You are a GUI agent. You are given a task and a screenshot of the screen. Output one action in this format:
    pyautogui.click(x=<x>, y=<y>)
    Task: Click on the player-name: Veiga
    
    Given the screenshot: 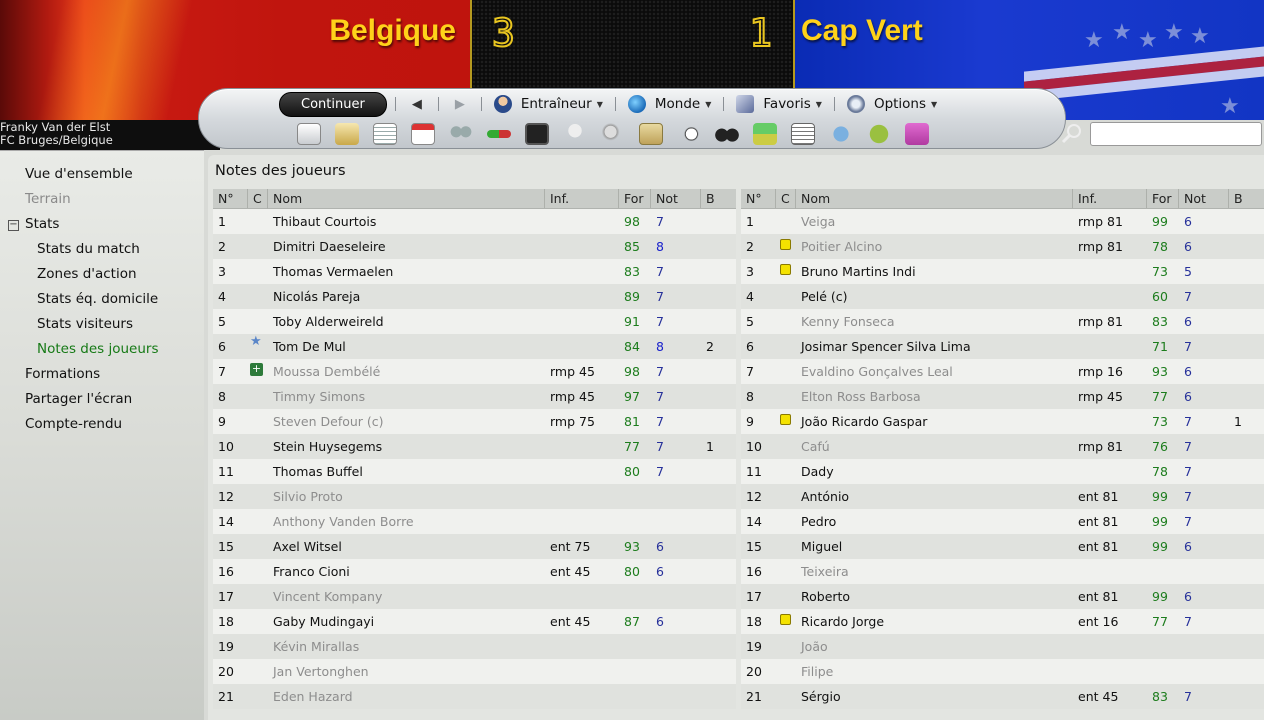 What is the action you would take?
    pyautogui.click(x=934, y=221)
    